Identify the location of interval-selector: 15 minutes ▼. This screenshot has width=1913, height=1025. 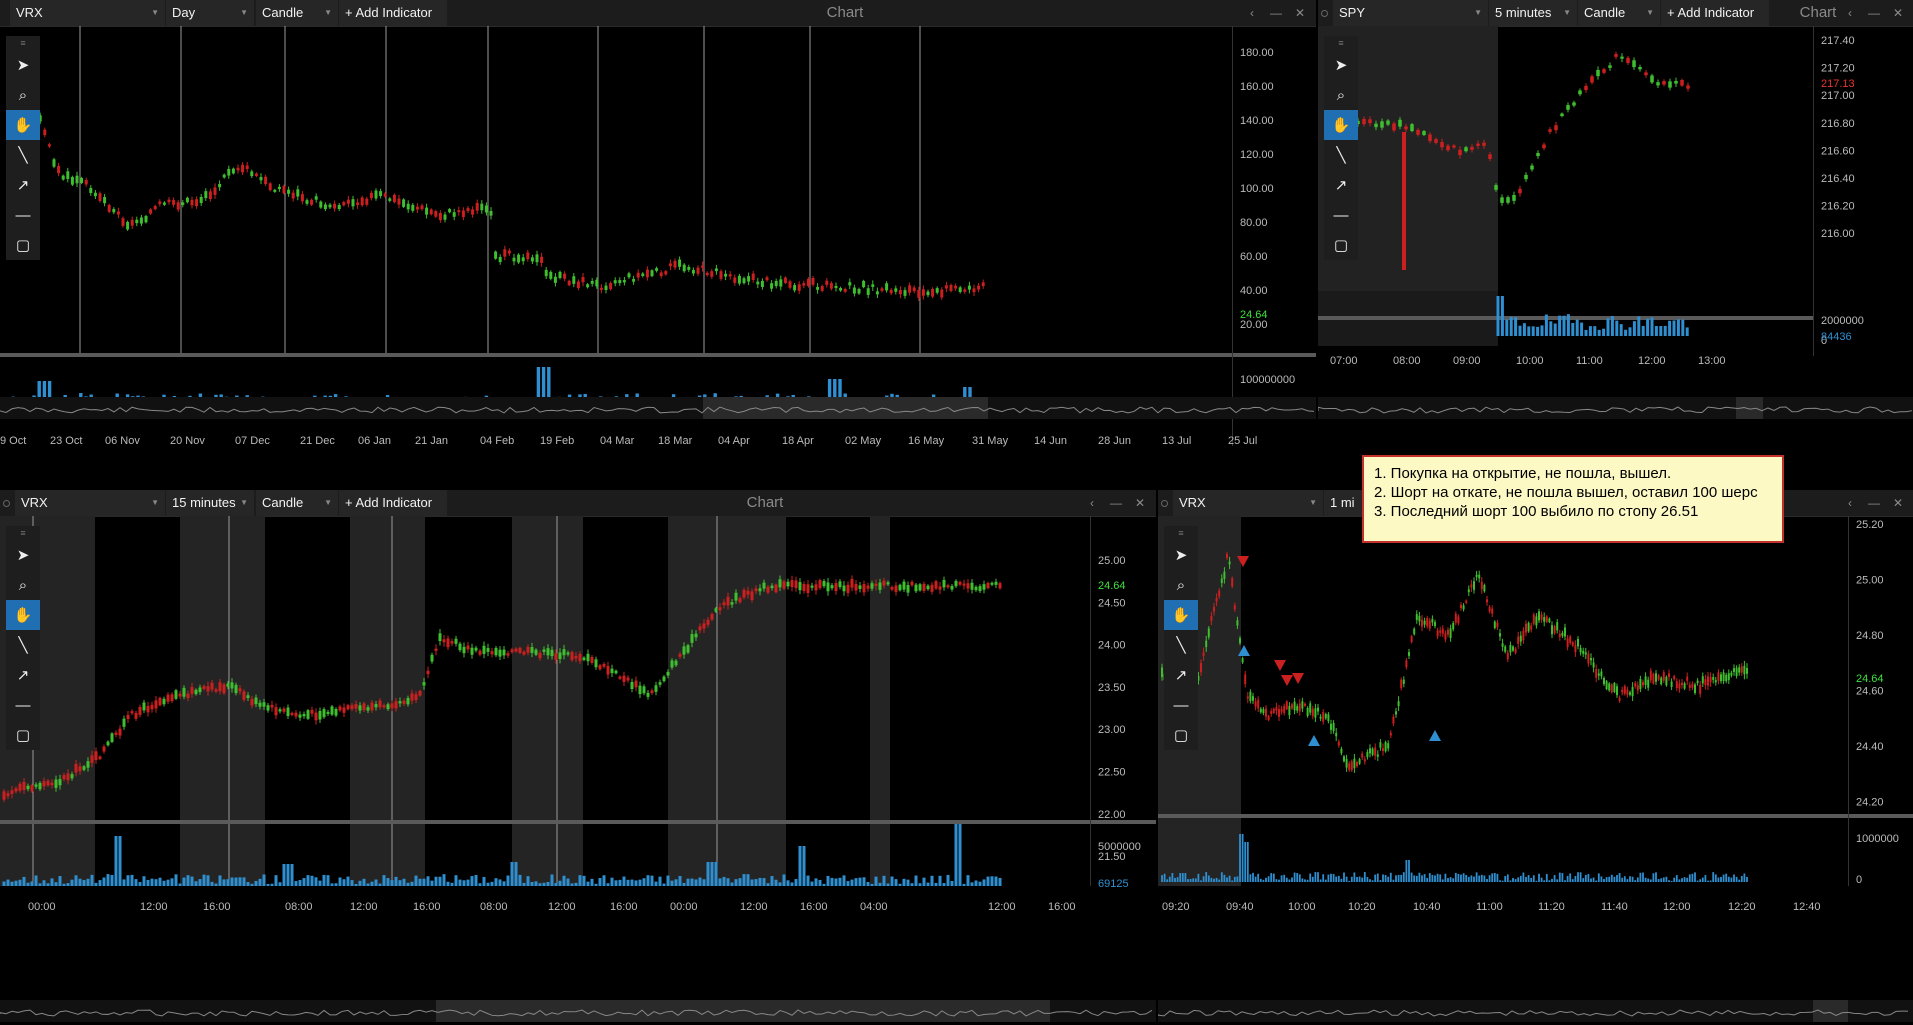
(210, 503).